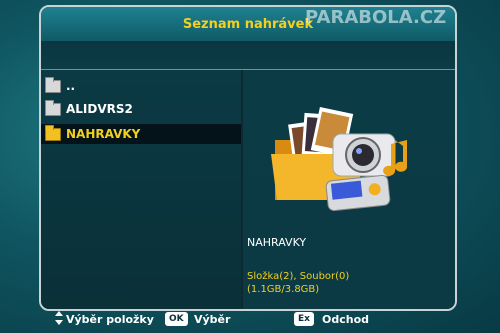 The width and height of the screenshot is (500, 333). What do you see at coordinates (376, 17) in the screenshot?
I see `watermark: PARABOLA.CZ` at bounding box center [376, 17].